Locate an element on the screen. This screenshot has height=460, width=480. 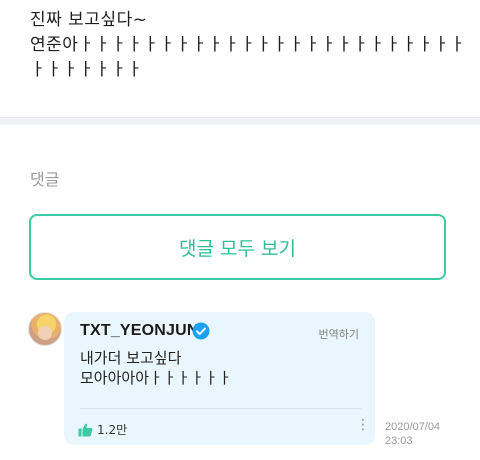
verified-badge-icon is located at coordinates (201, 331).